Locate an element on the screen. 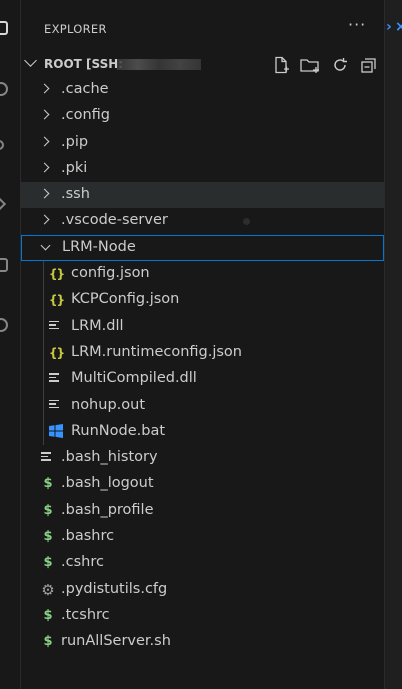 Image resolution: width=402 pixels, height=689 pixels. search-icon is located at coordinates (4, 89).